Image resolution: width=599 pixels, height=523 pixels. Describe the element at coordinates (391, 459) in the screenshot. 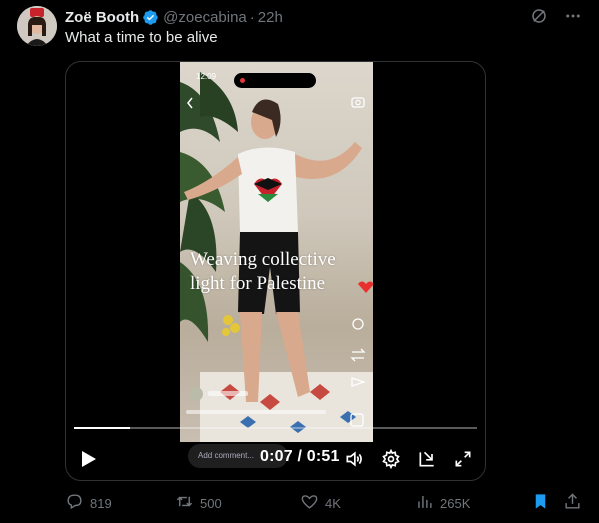

I see `settings-icon` at that location.